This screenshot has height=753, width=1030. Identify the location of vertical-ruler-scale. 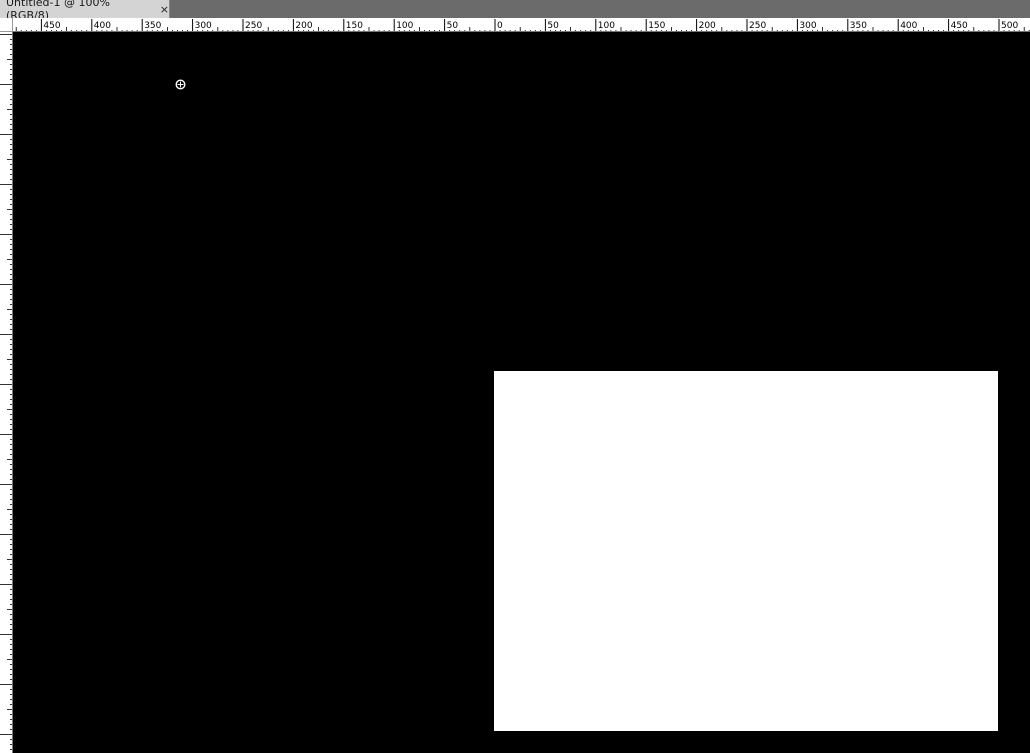
(6, 392).